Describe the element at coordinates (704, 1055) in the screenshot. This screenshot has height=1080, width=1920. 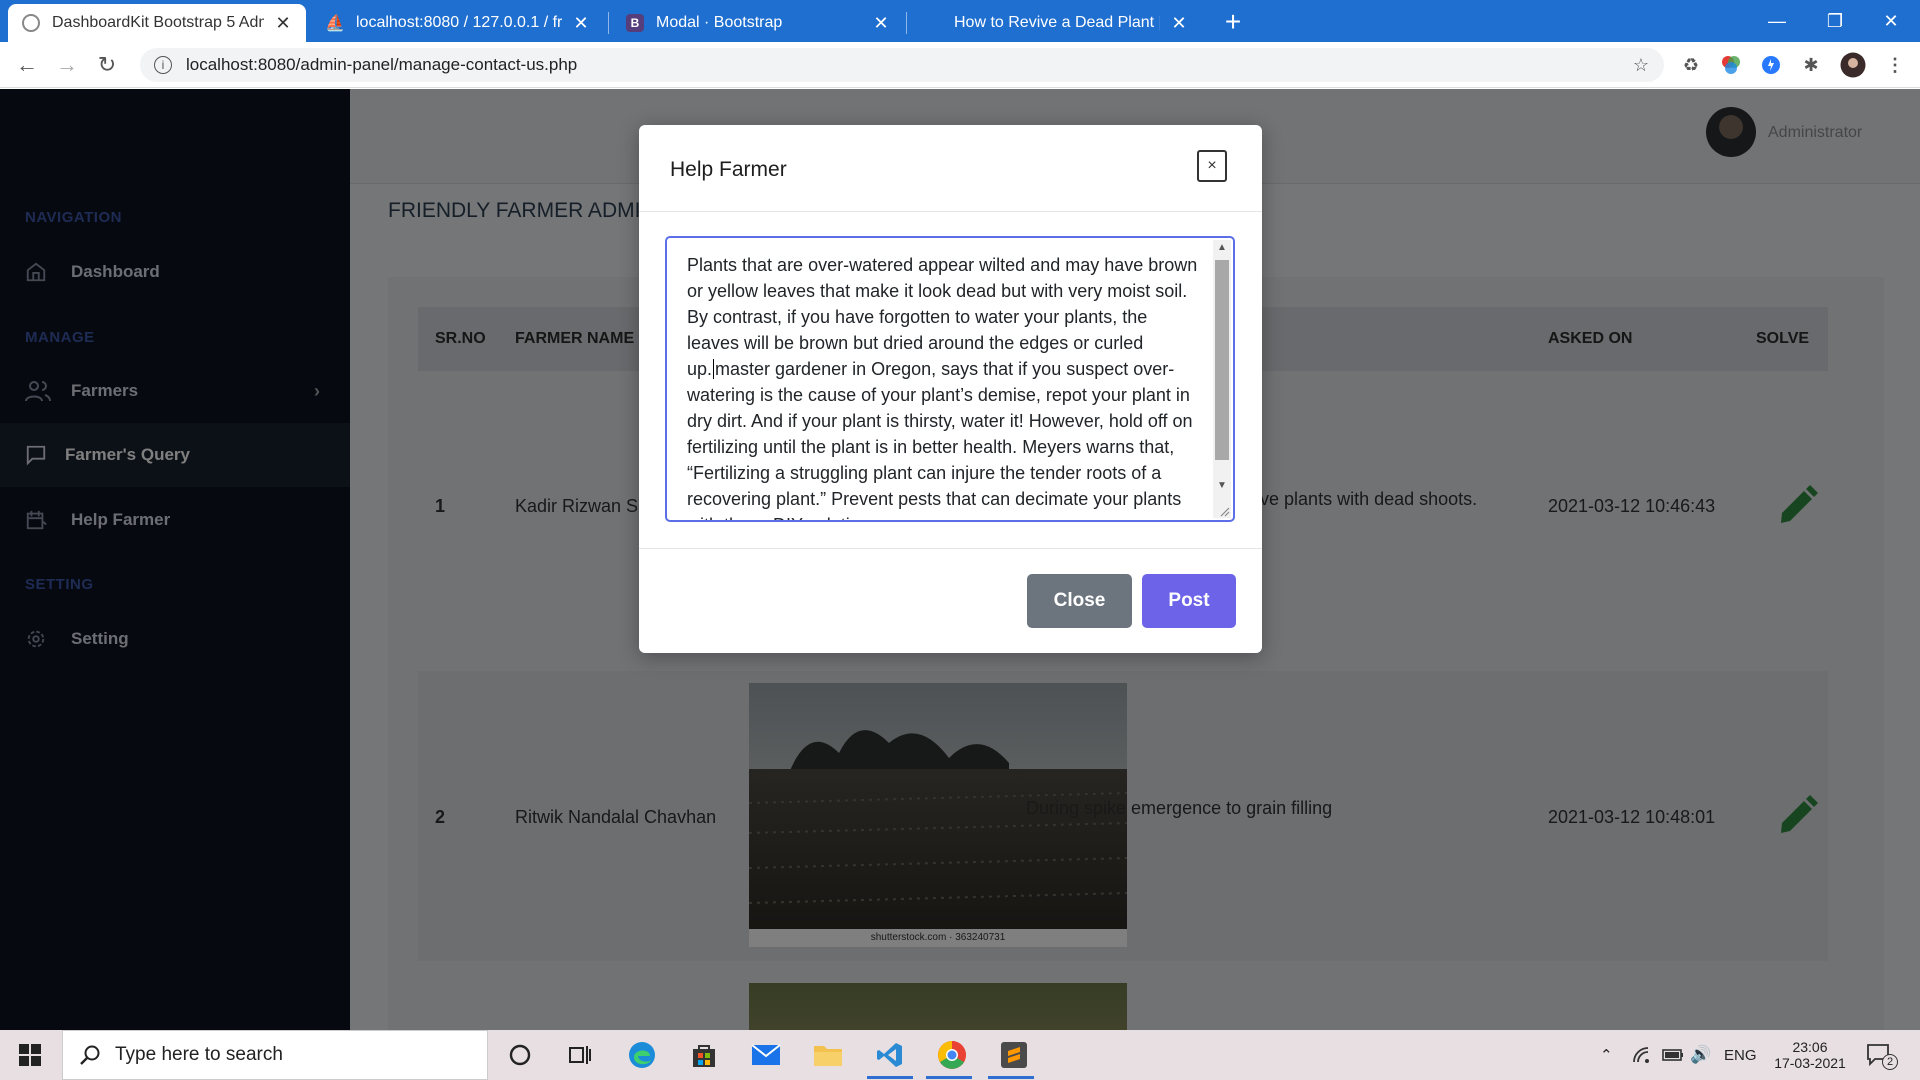
I see `store-icon` at that location.